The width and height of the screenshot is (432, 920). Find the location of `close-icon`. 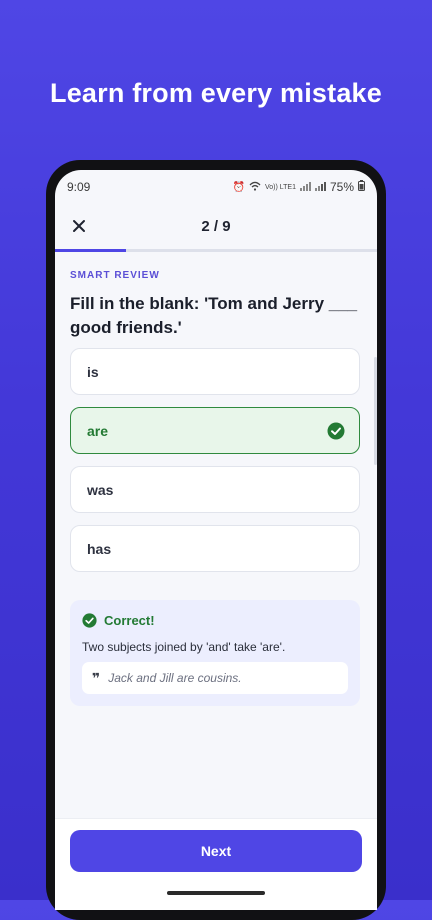

close-icon is located at coordinates (79, 226).